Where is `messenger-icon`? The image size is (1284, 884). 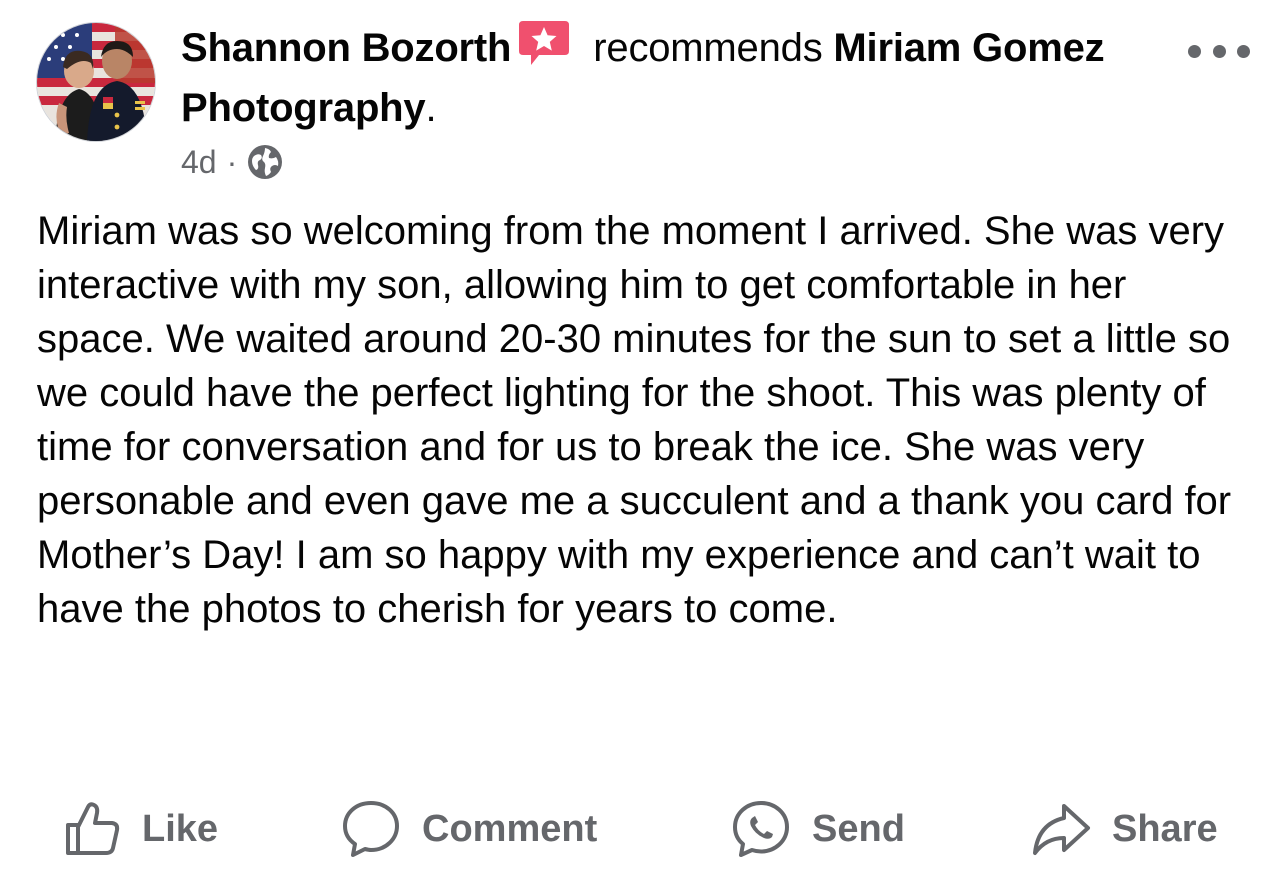 messenger-icon is located at coordinates (761, 829).